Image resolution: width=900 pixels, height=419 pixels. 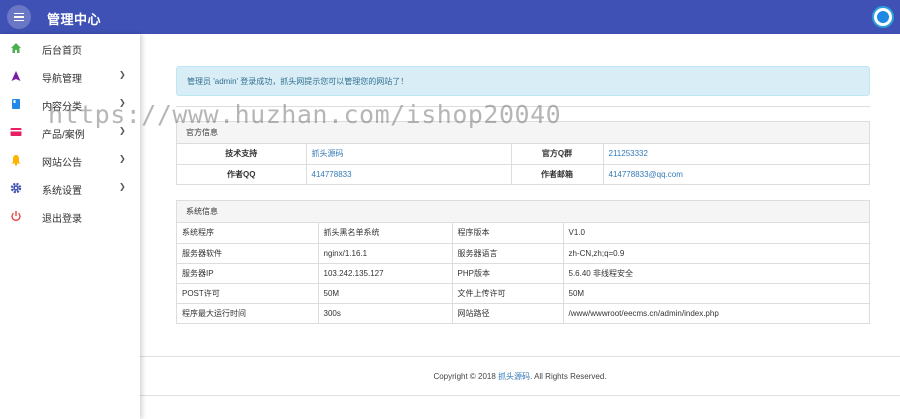 I want to click on sidebar-item-notices: 网站公告 ❯, so click(x=70, y=160).